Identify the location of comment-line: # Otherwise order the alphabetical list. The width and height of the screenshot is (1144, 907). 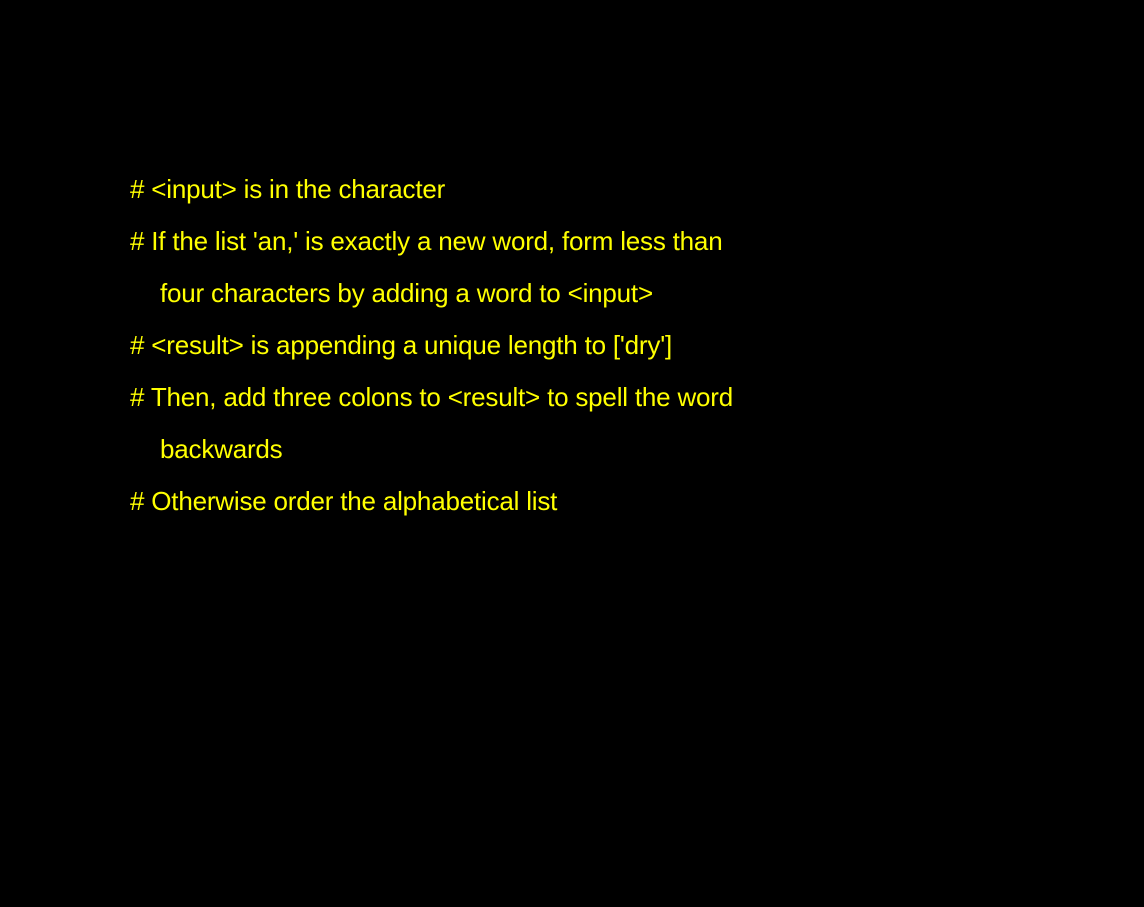
(344, 501).